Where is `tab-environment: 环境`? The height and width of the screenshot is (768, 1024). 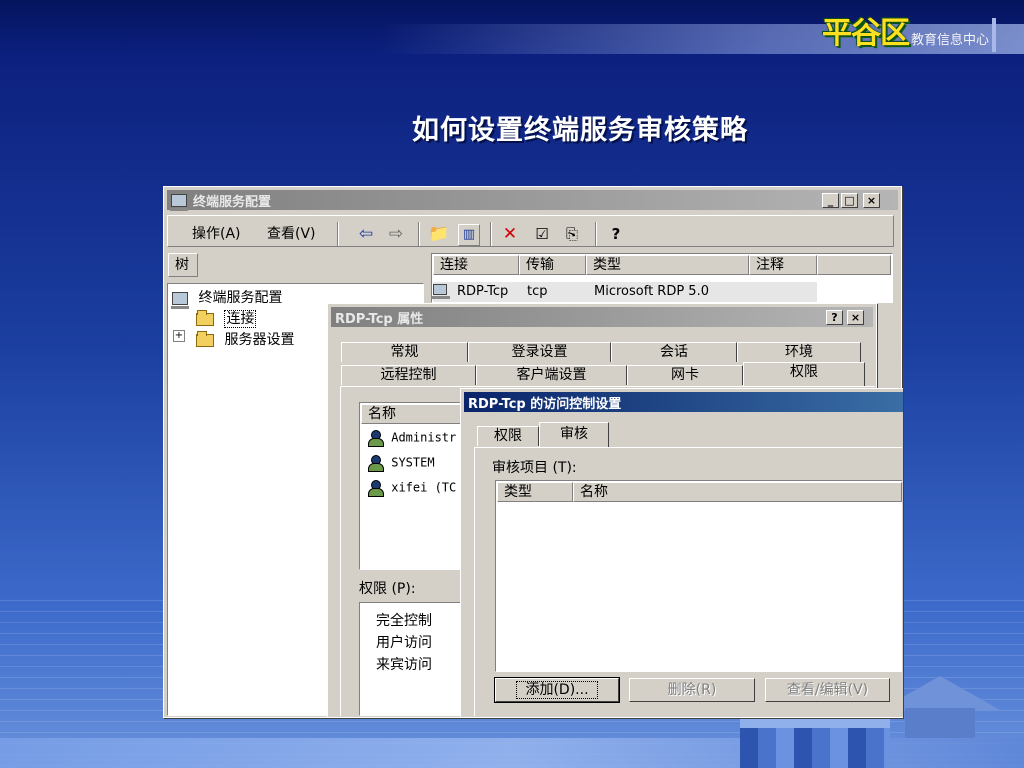
tab-environment: 环境 is located at coordinates (799, 352).